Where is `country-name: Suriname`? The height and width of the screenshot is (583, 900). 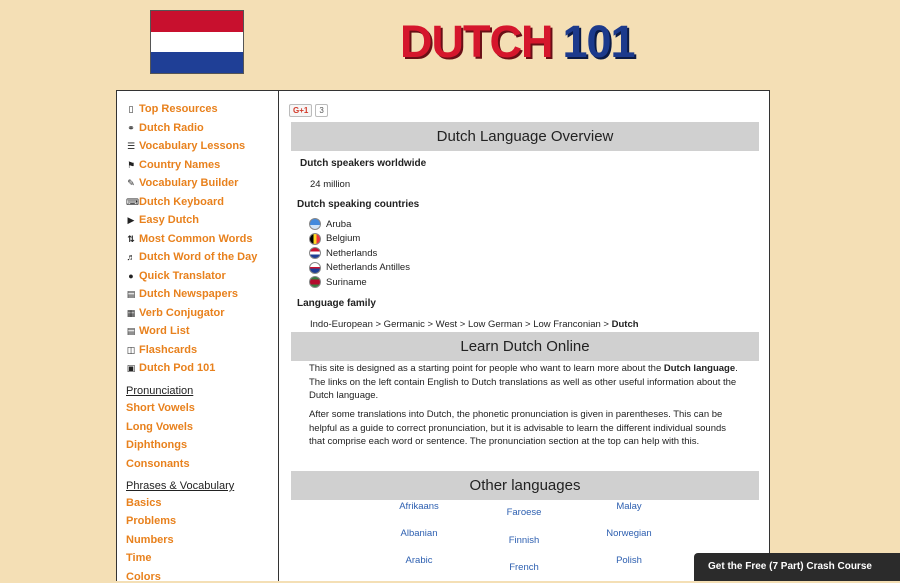 country-name: Suriname is located at coordinates (346, 282).